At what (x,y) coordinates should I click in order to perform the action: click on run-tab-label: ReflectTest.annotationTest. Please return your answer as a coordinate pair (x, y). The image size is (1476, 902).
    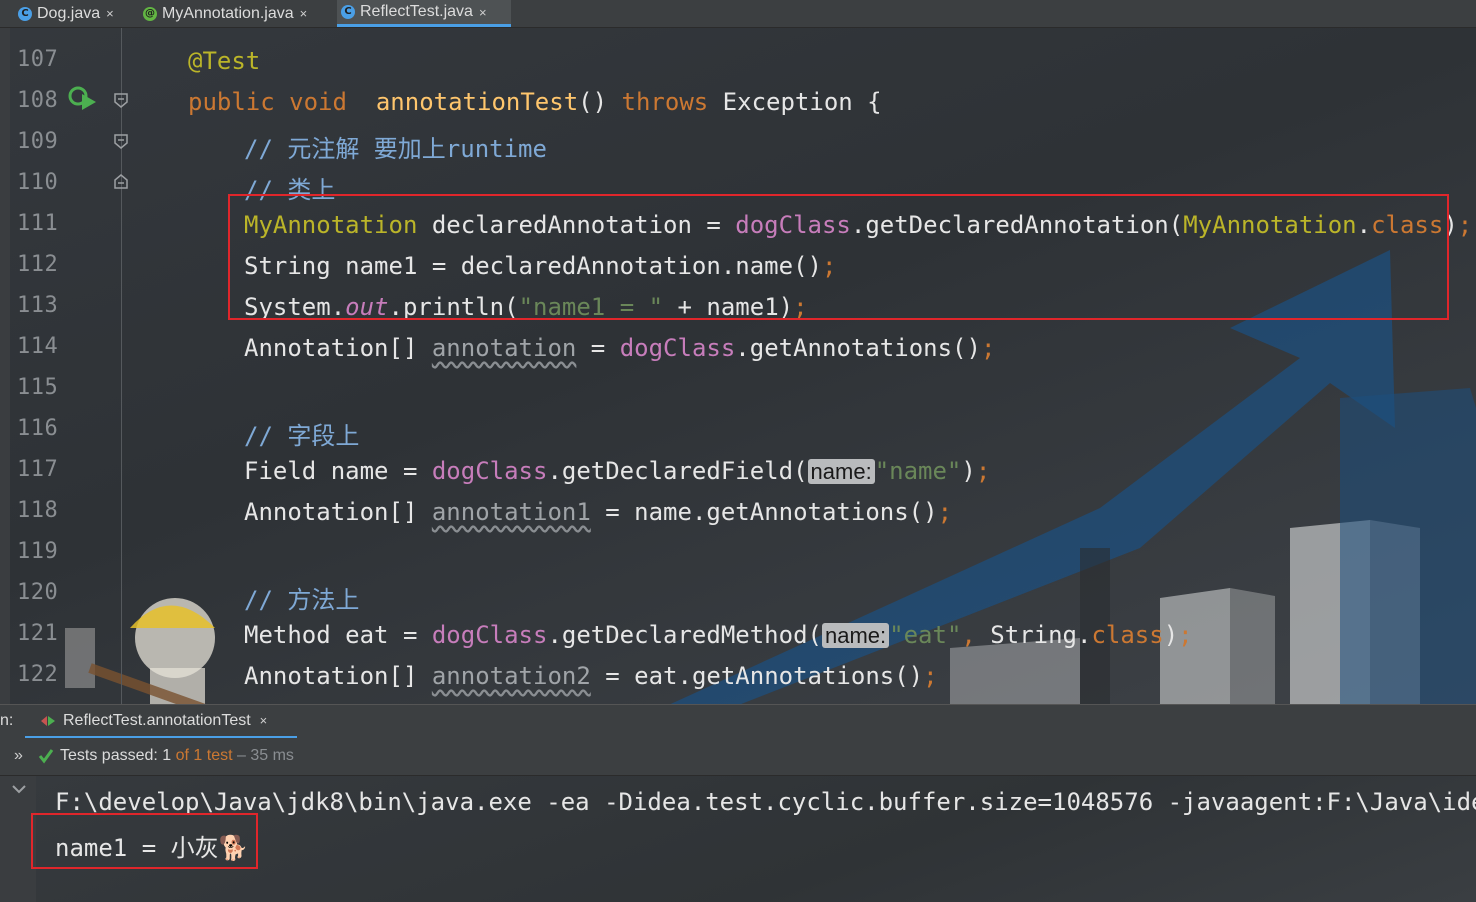
    Looking at the image, I should click on (157, 720).